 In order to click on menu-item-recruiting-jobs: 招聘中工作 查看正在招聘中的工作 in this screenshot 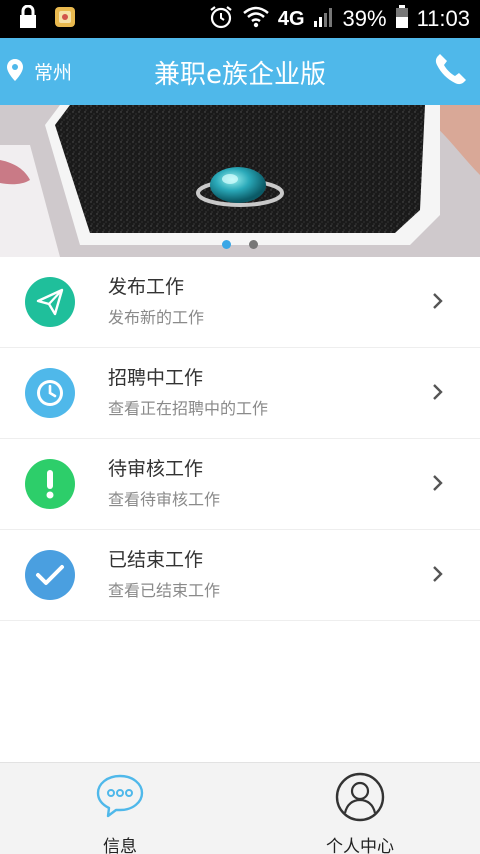, I will do `click(240, 393)`.